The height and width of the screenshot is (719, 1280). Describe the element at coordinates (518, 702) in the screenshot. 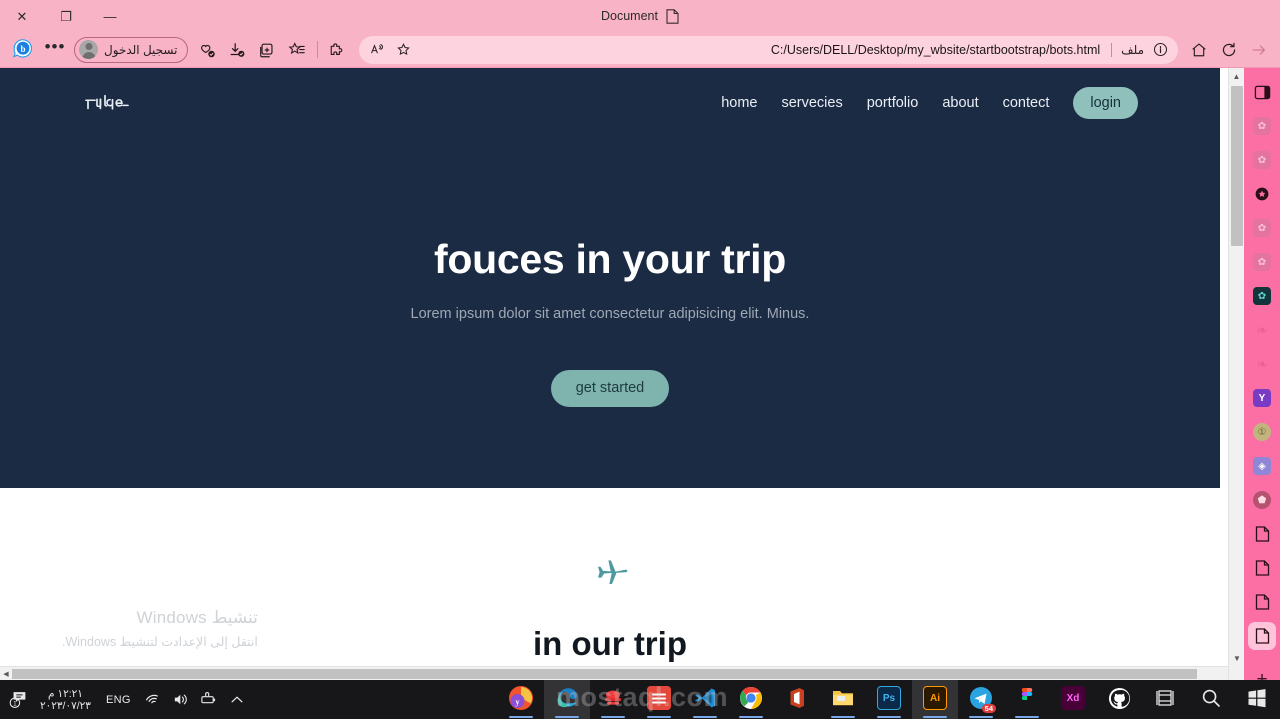

I see `svg-text: y` at that location.